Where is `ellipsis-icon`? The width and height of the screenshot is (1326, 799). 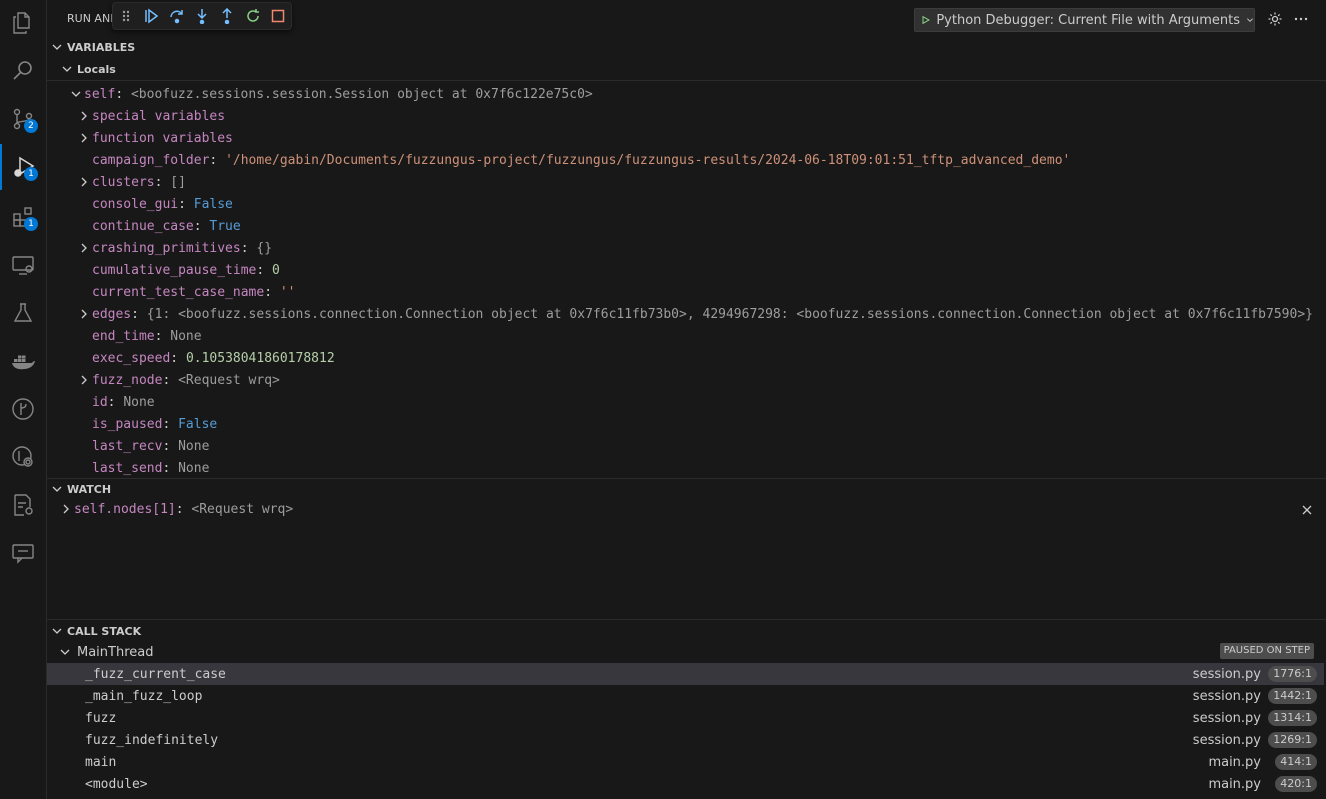 ellipsis-icon is located at coordinates (1301, 19).